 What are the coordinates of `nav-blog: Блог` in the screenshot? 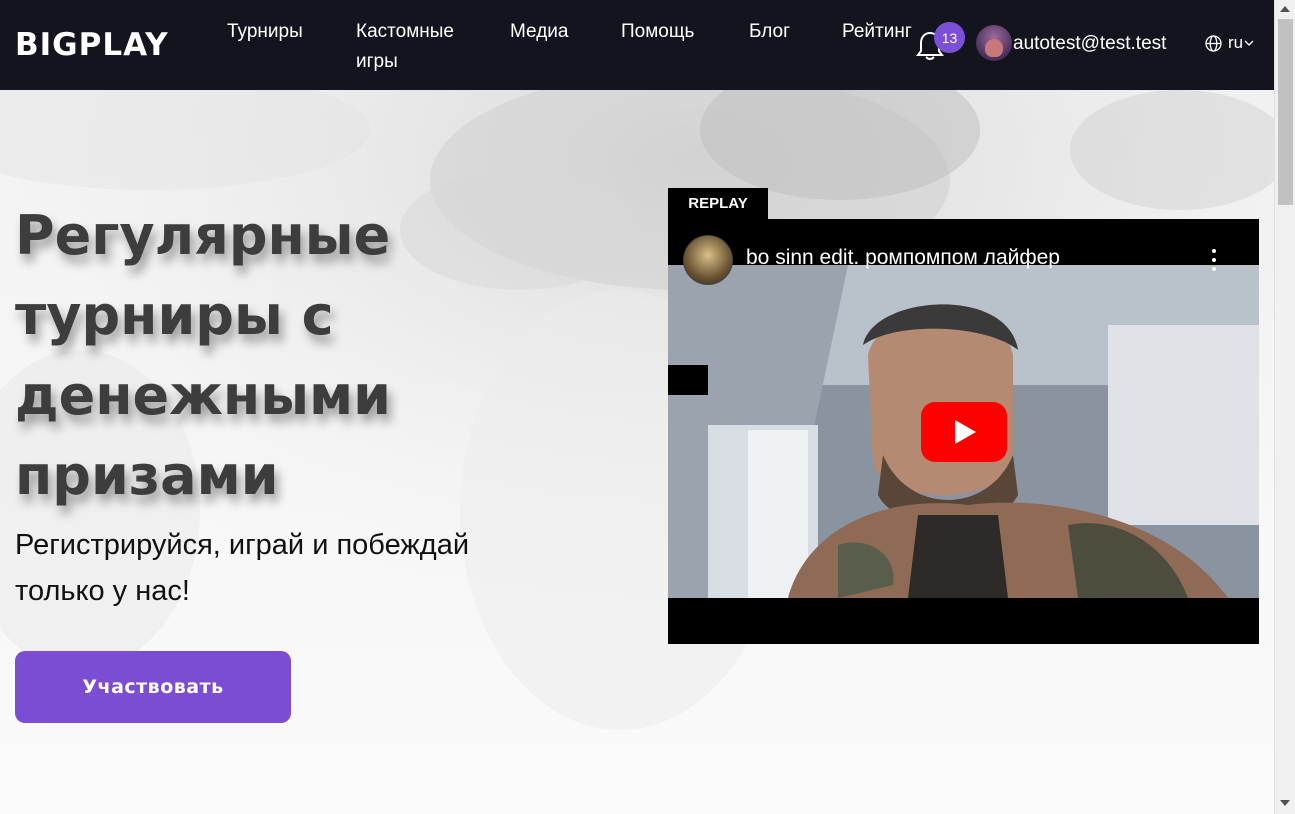 It's located at (769, 32).